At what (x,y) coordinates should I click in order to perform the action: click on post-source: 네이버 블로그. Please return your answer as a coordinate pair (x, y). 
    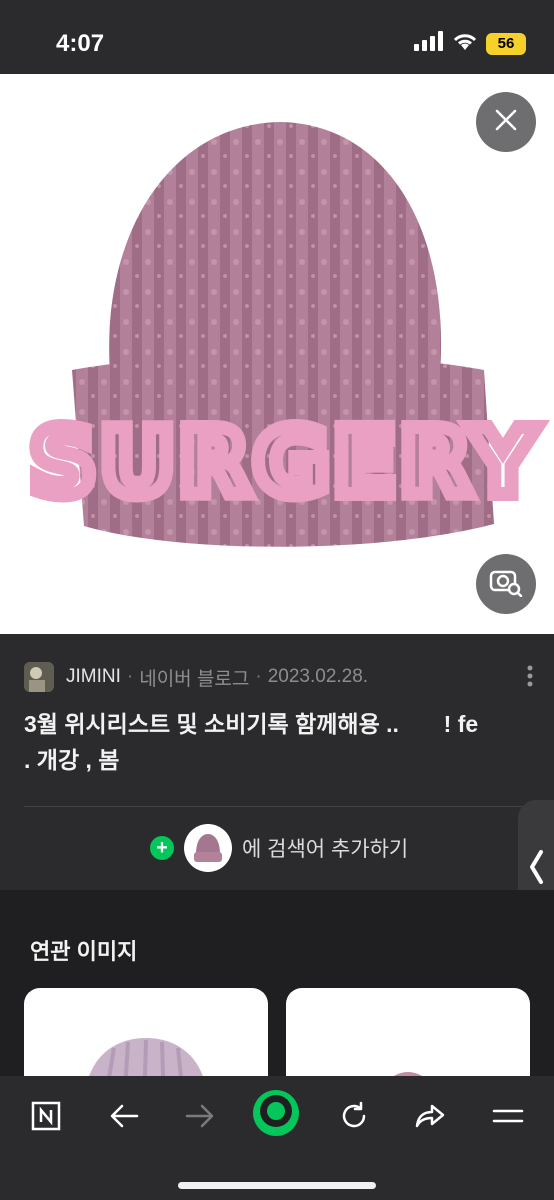
    Looking at the image, I should click on (194, 679).